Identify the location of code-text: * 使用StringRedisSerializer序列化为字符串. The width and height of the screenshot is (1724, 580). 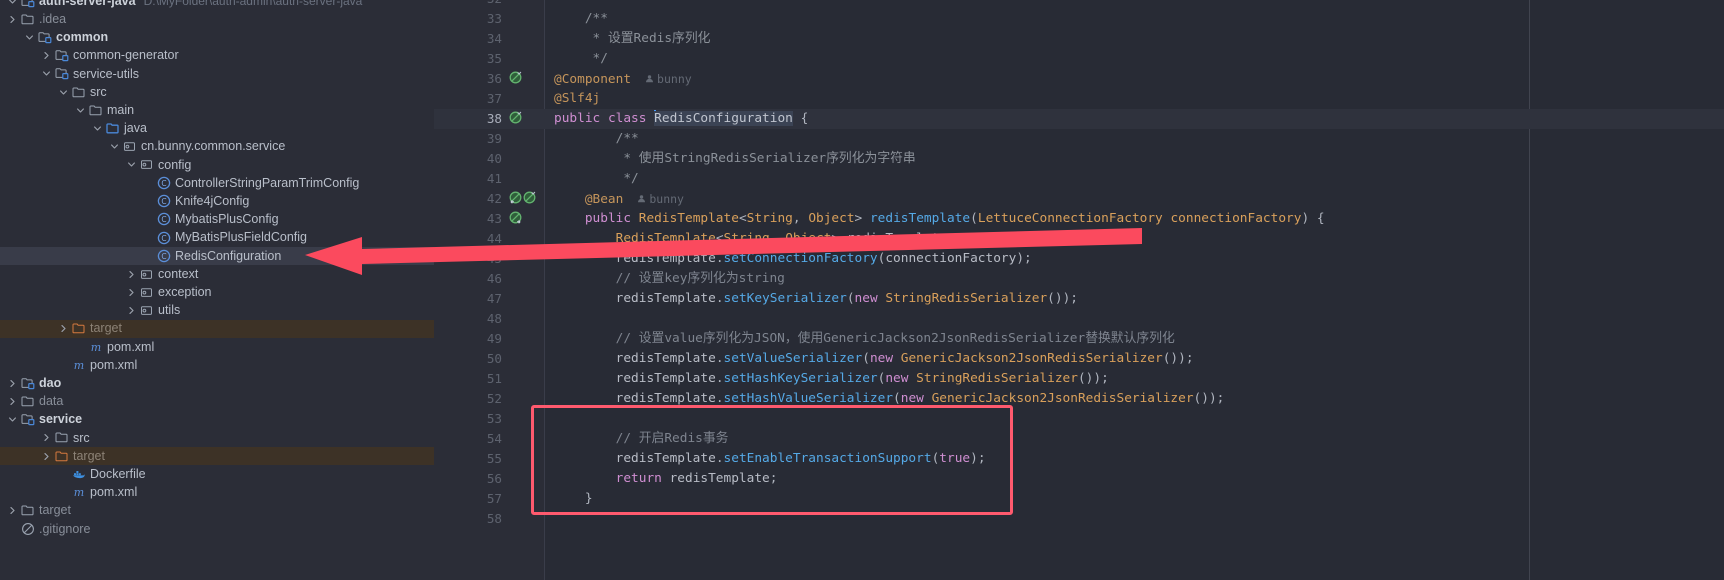
(734, 159).